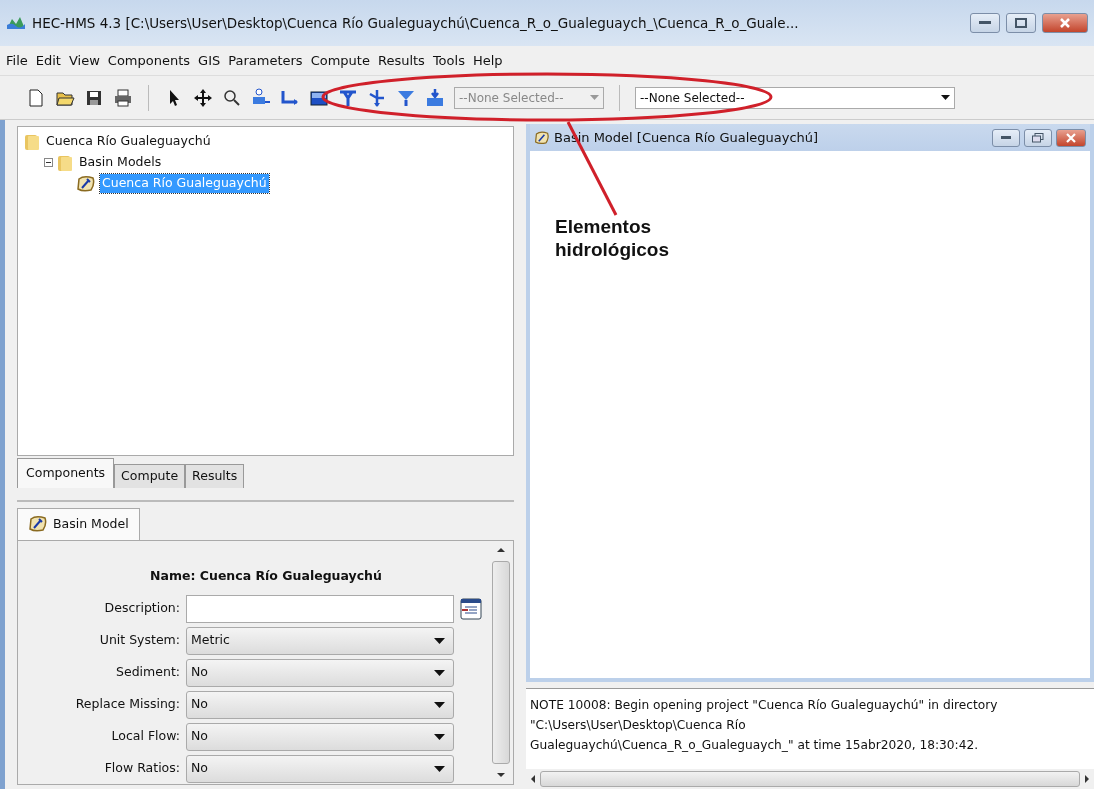 The width and height of the screenshot is (1094, 789). Describe the element at coordinates (320, 608) in the screenshot. I see `input-field` at that location.